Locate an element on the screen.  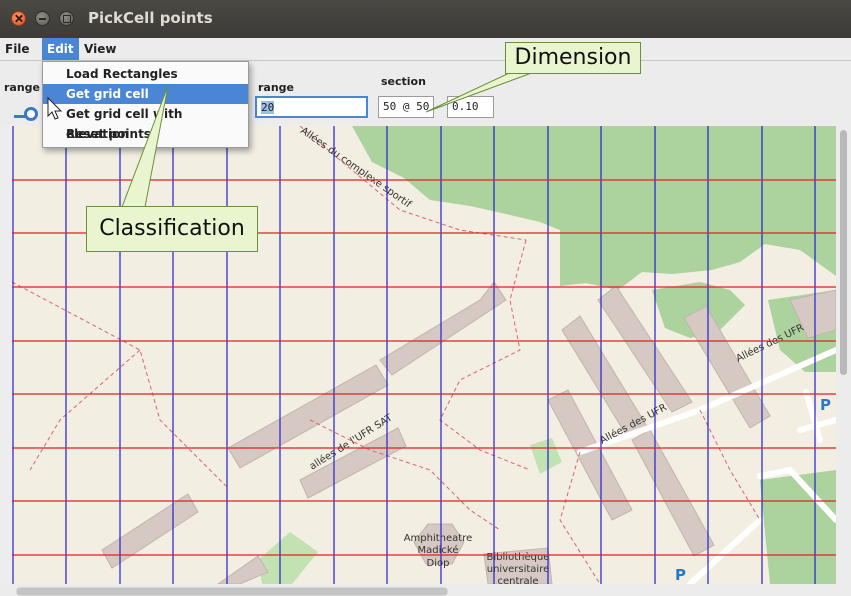
callout-pointers is located at coordinates (296, 137).